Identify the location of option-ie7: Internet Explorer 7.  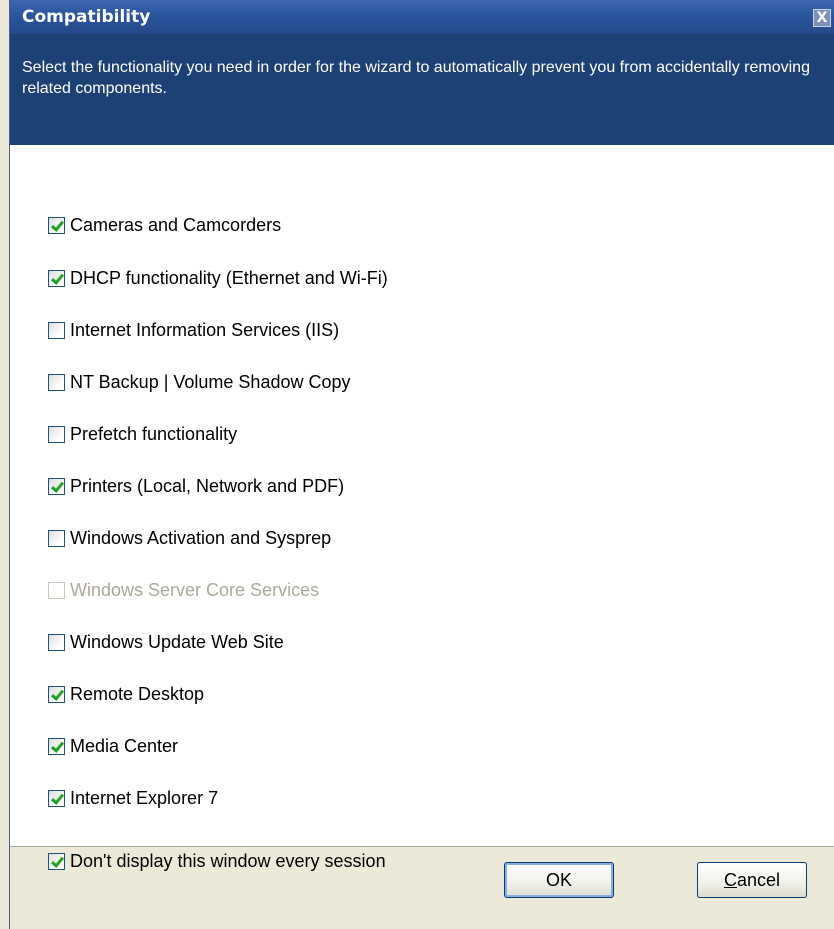
(133, 798).